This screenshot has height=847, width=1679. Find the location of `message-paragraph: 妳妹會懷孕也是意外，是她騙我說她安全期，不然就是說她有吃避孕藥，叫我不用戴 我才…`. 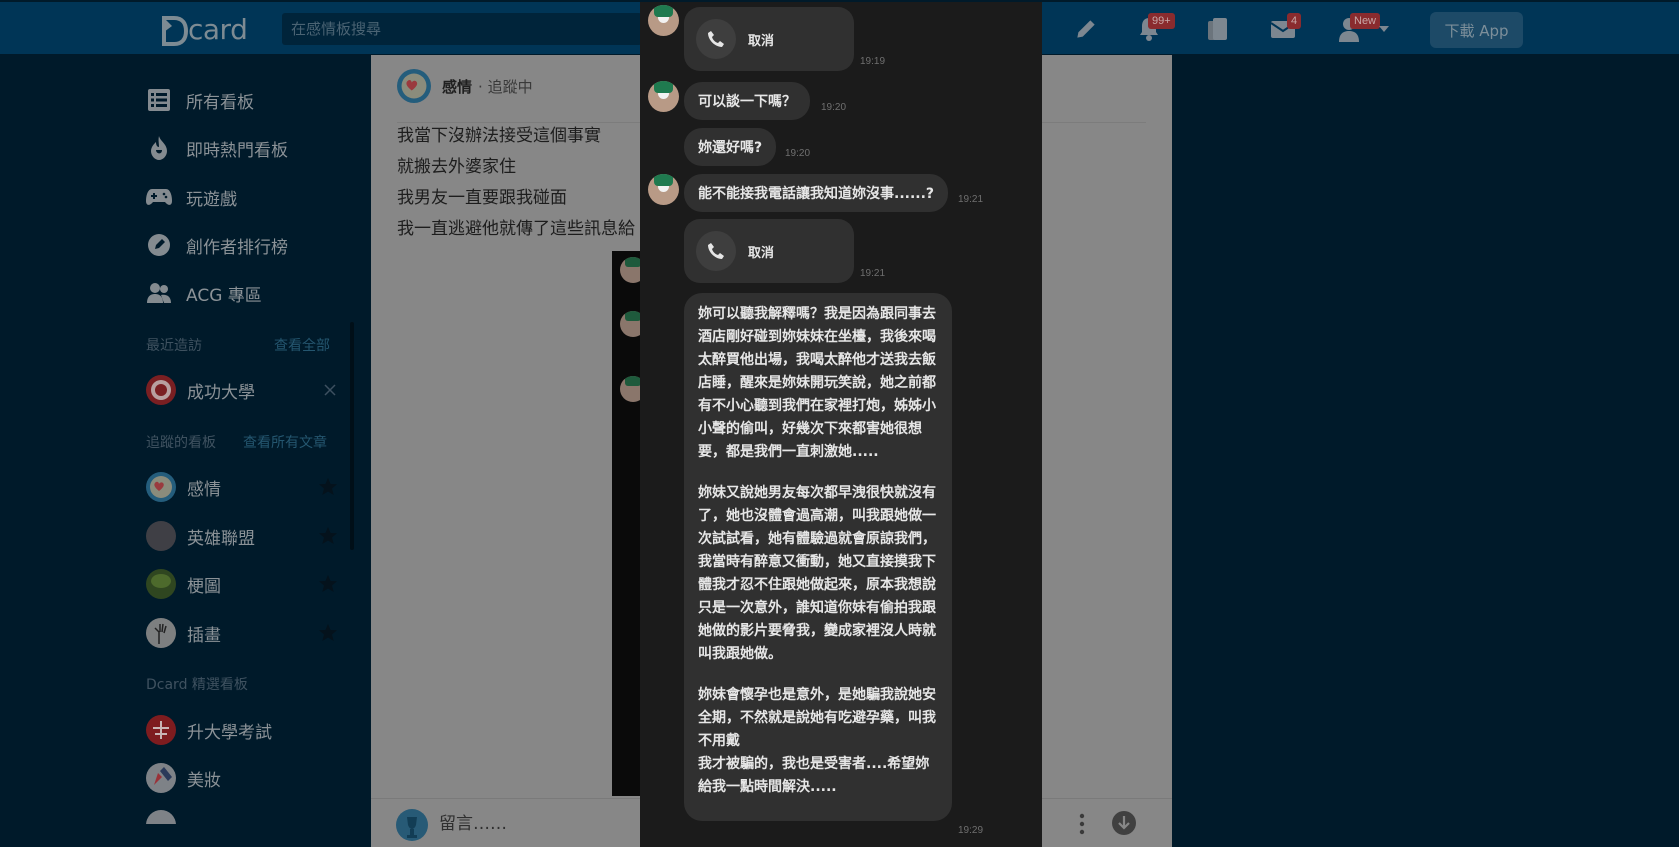

message-paragraph: 妳妹會懷孕也是意外，是她騙我說她安全期，不然就是說她有吃避孕藥，叫我不用戴 我才… is located at coordinates (817, 741).